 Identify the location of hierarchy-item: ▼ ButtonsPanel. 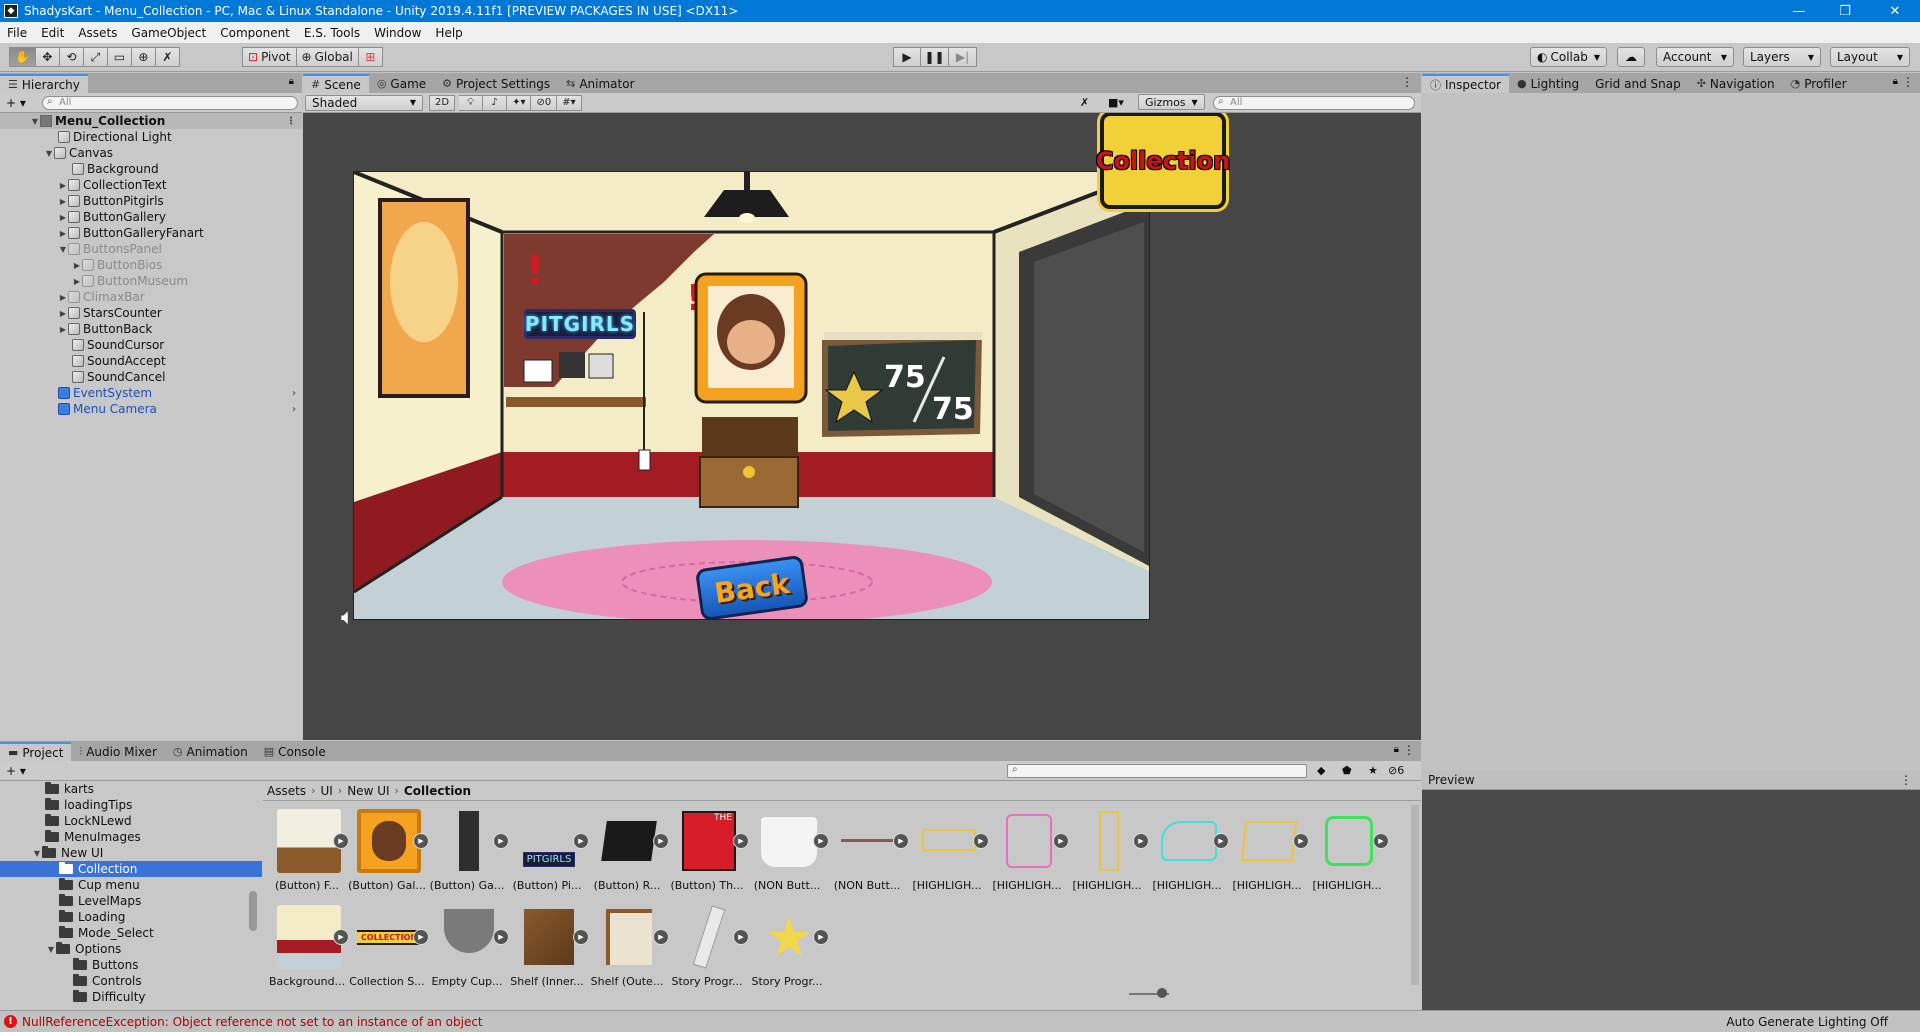
(151, 249).